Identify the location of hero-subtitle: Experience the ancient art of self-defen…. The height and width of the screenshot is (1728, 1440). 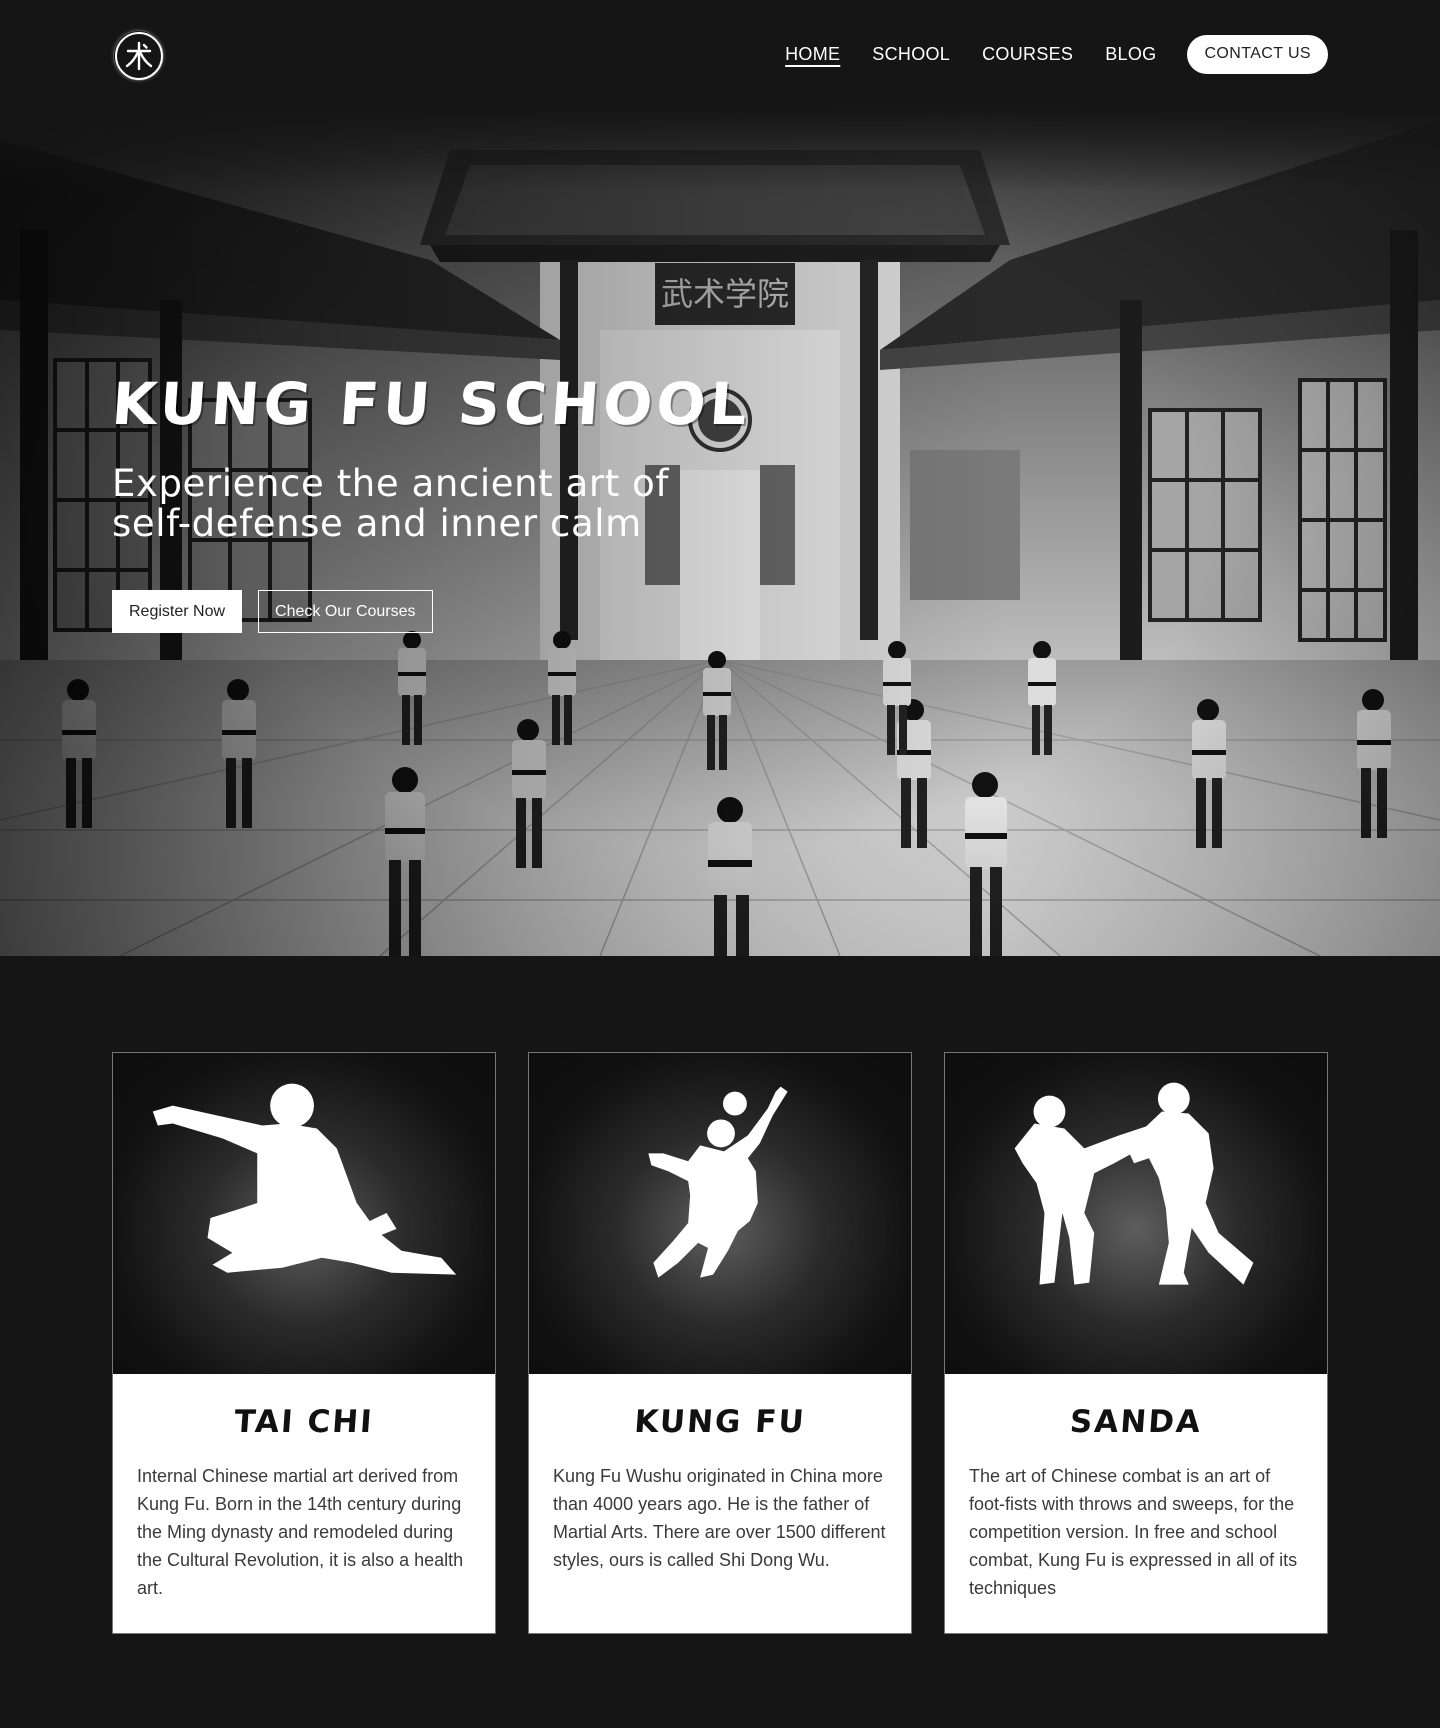
(391, 503).